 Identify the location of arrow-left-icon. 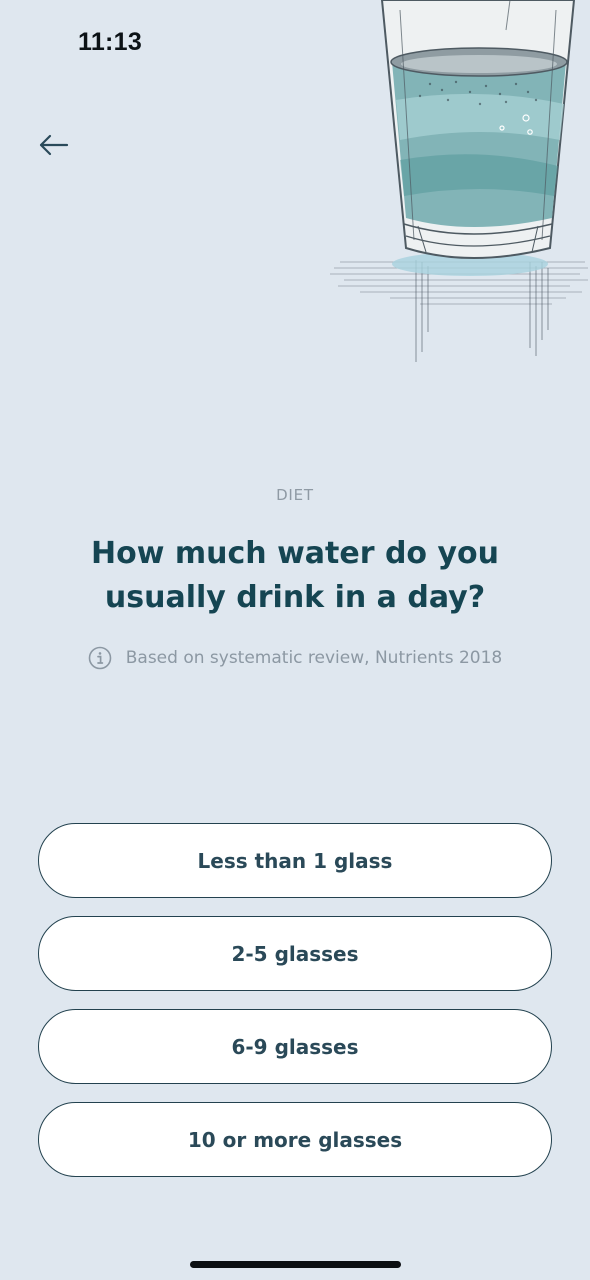
(54, 145).